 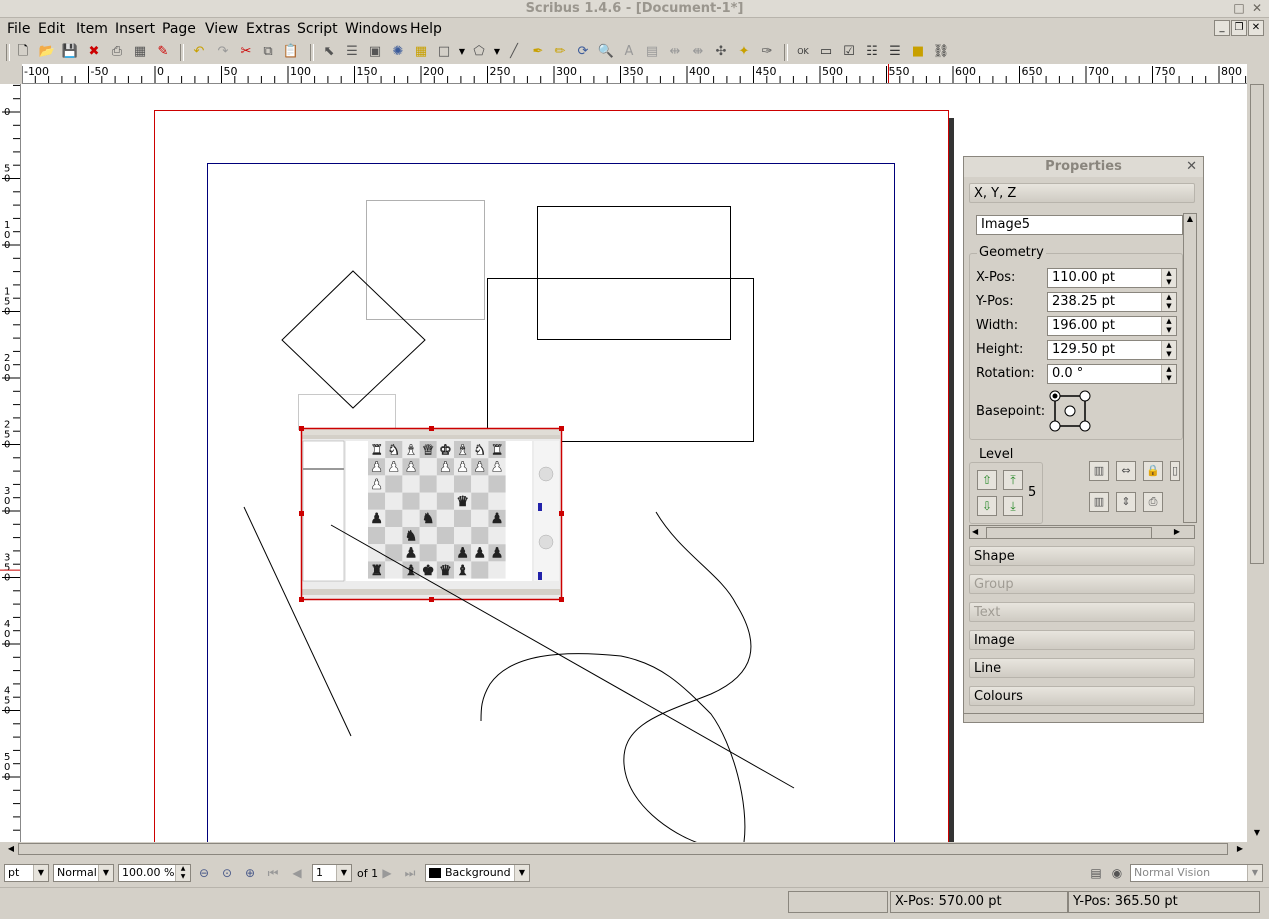 I want to click on menu-windows: Windows, so click(x=376, y=29).